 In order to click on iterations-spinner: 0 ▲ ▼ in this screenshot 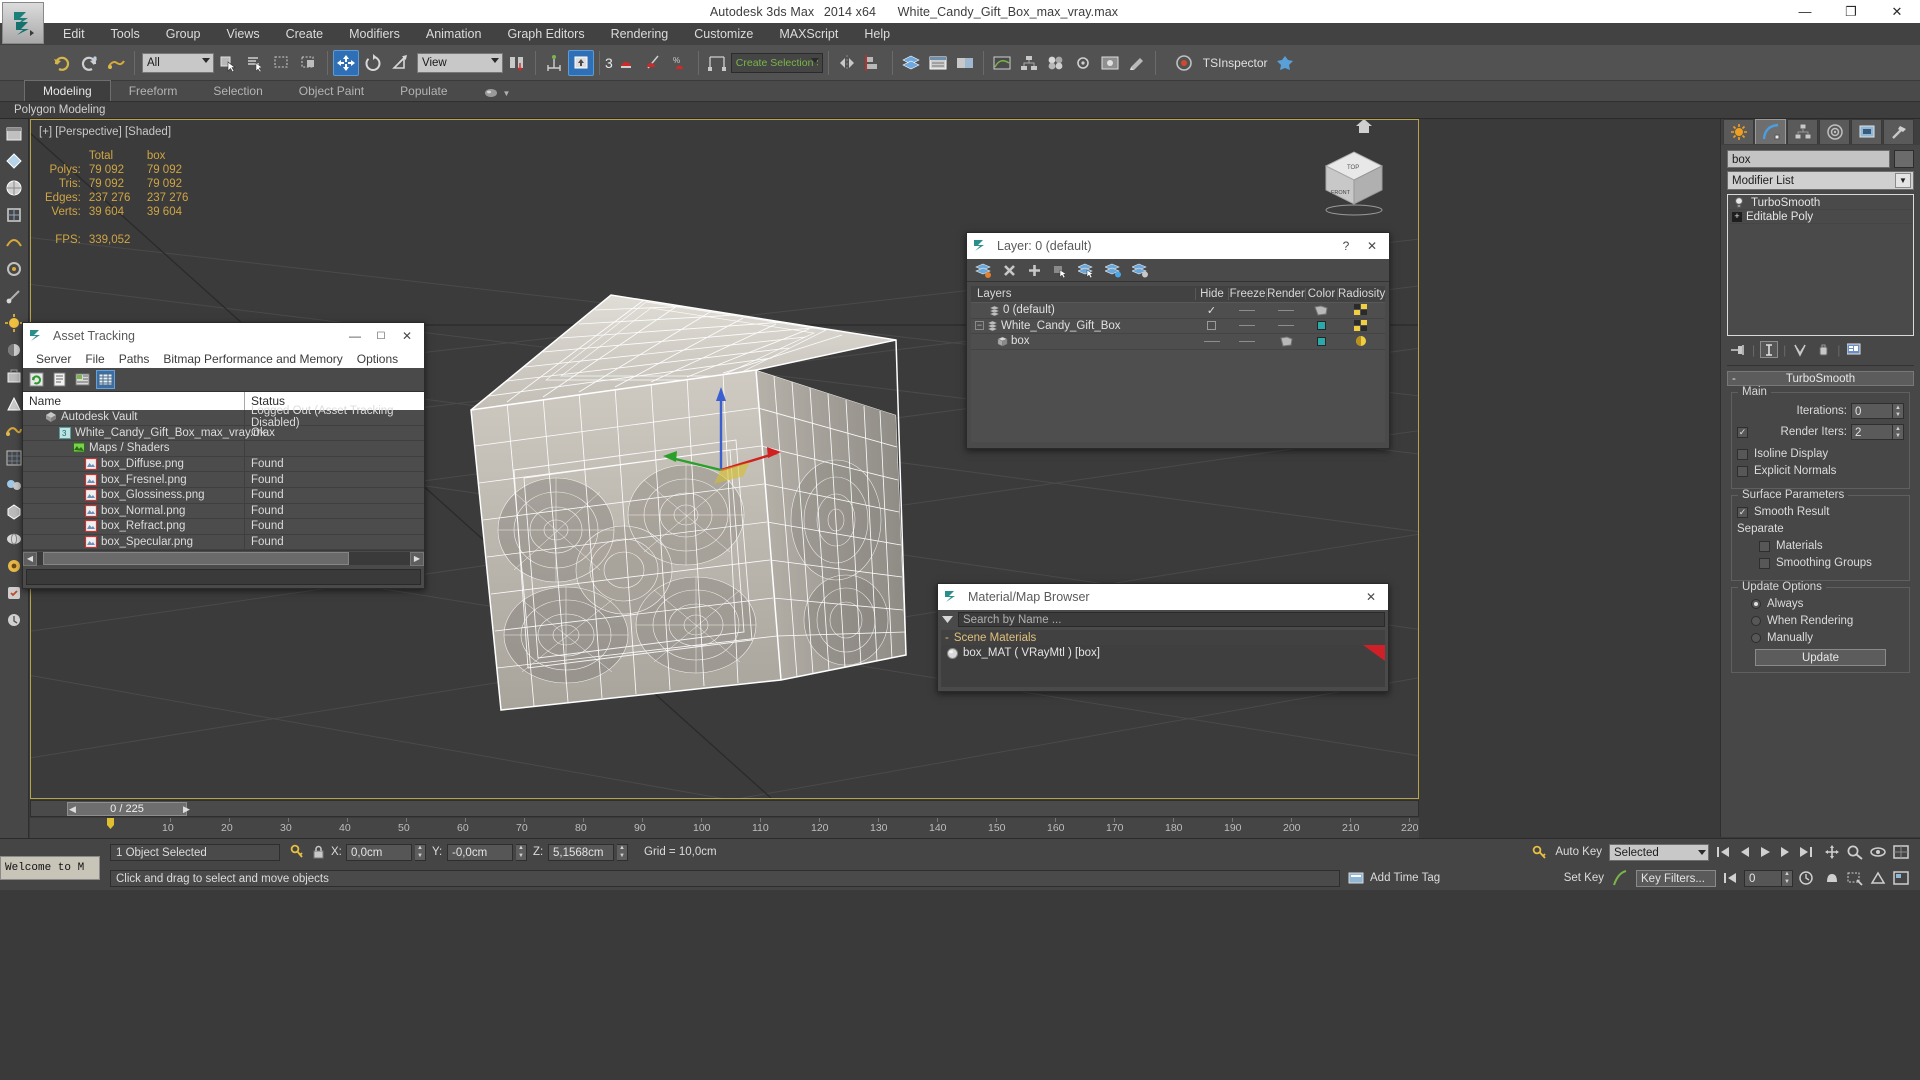, I will do `click(1877, 411)`.